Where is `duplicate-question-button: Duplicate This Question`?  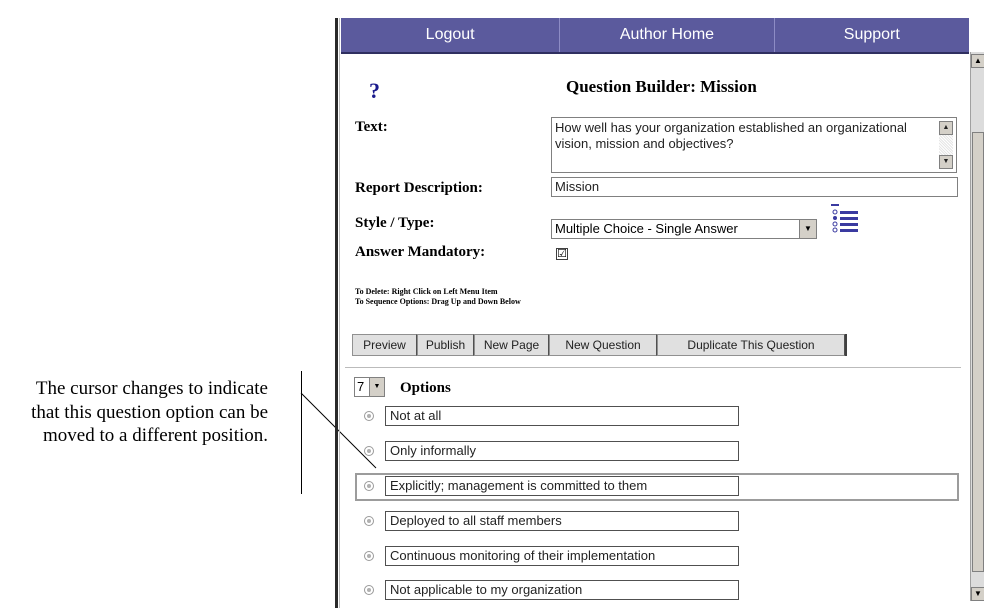 duplicate-question-button: Duplicate This Question is located at coordinates (751, 345).